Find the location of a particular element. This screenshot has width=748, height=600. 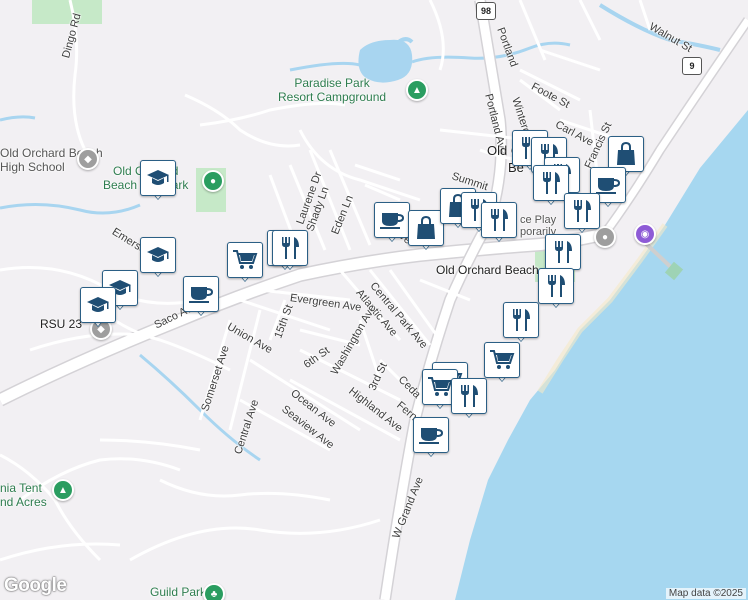

park-pin-icon: ♣ is located at coordinates (214, 591).